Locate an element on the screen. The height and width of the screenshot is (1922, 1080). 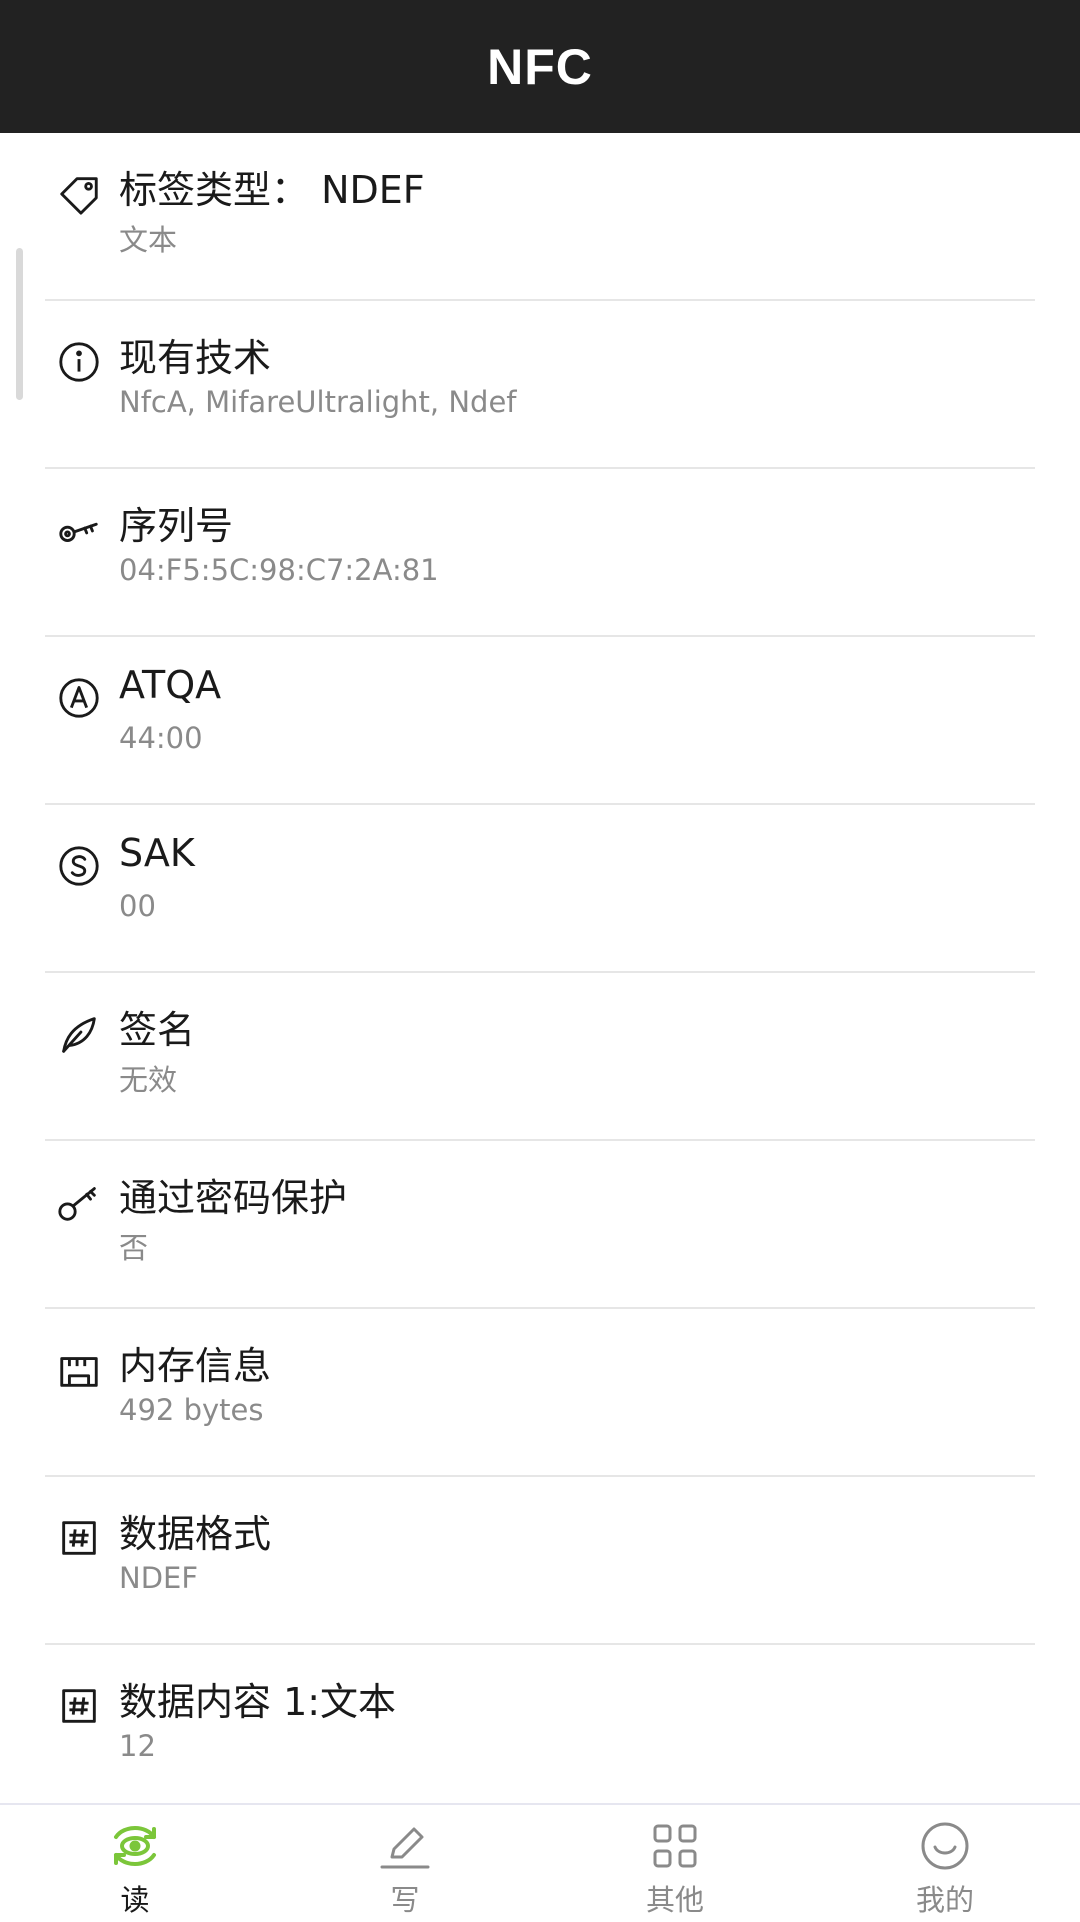
list-item-value: 492 bytes is located at coordinates (191, 1410).